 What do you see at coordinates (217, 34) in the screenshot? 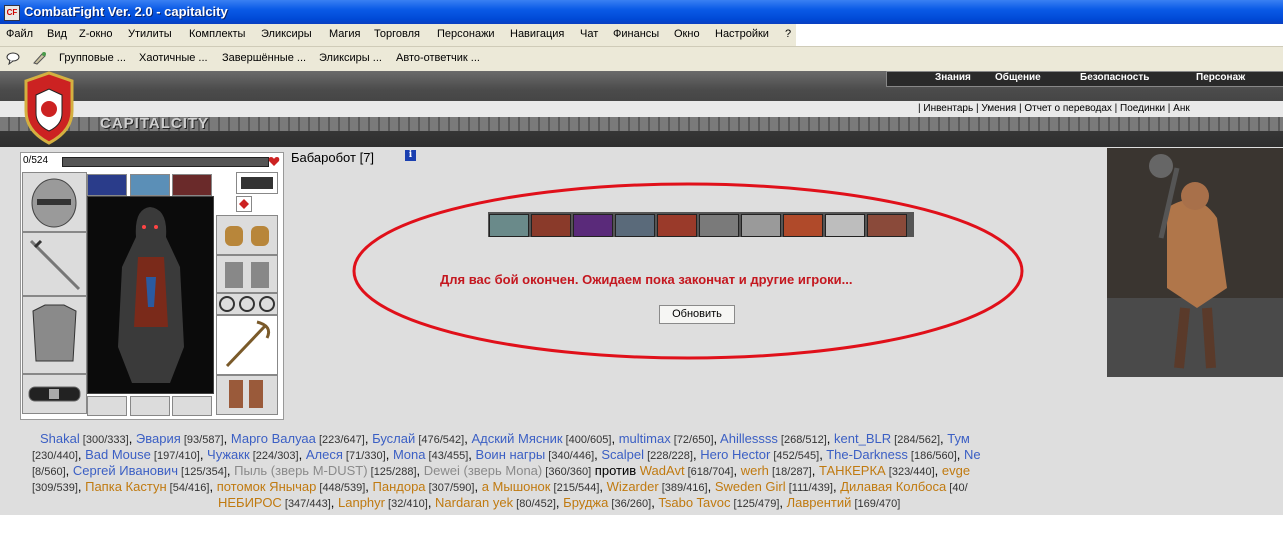
I see `menu-kits: Комплекты` at bounding box center [217, 34].